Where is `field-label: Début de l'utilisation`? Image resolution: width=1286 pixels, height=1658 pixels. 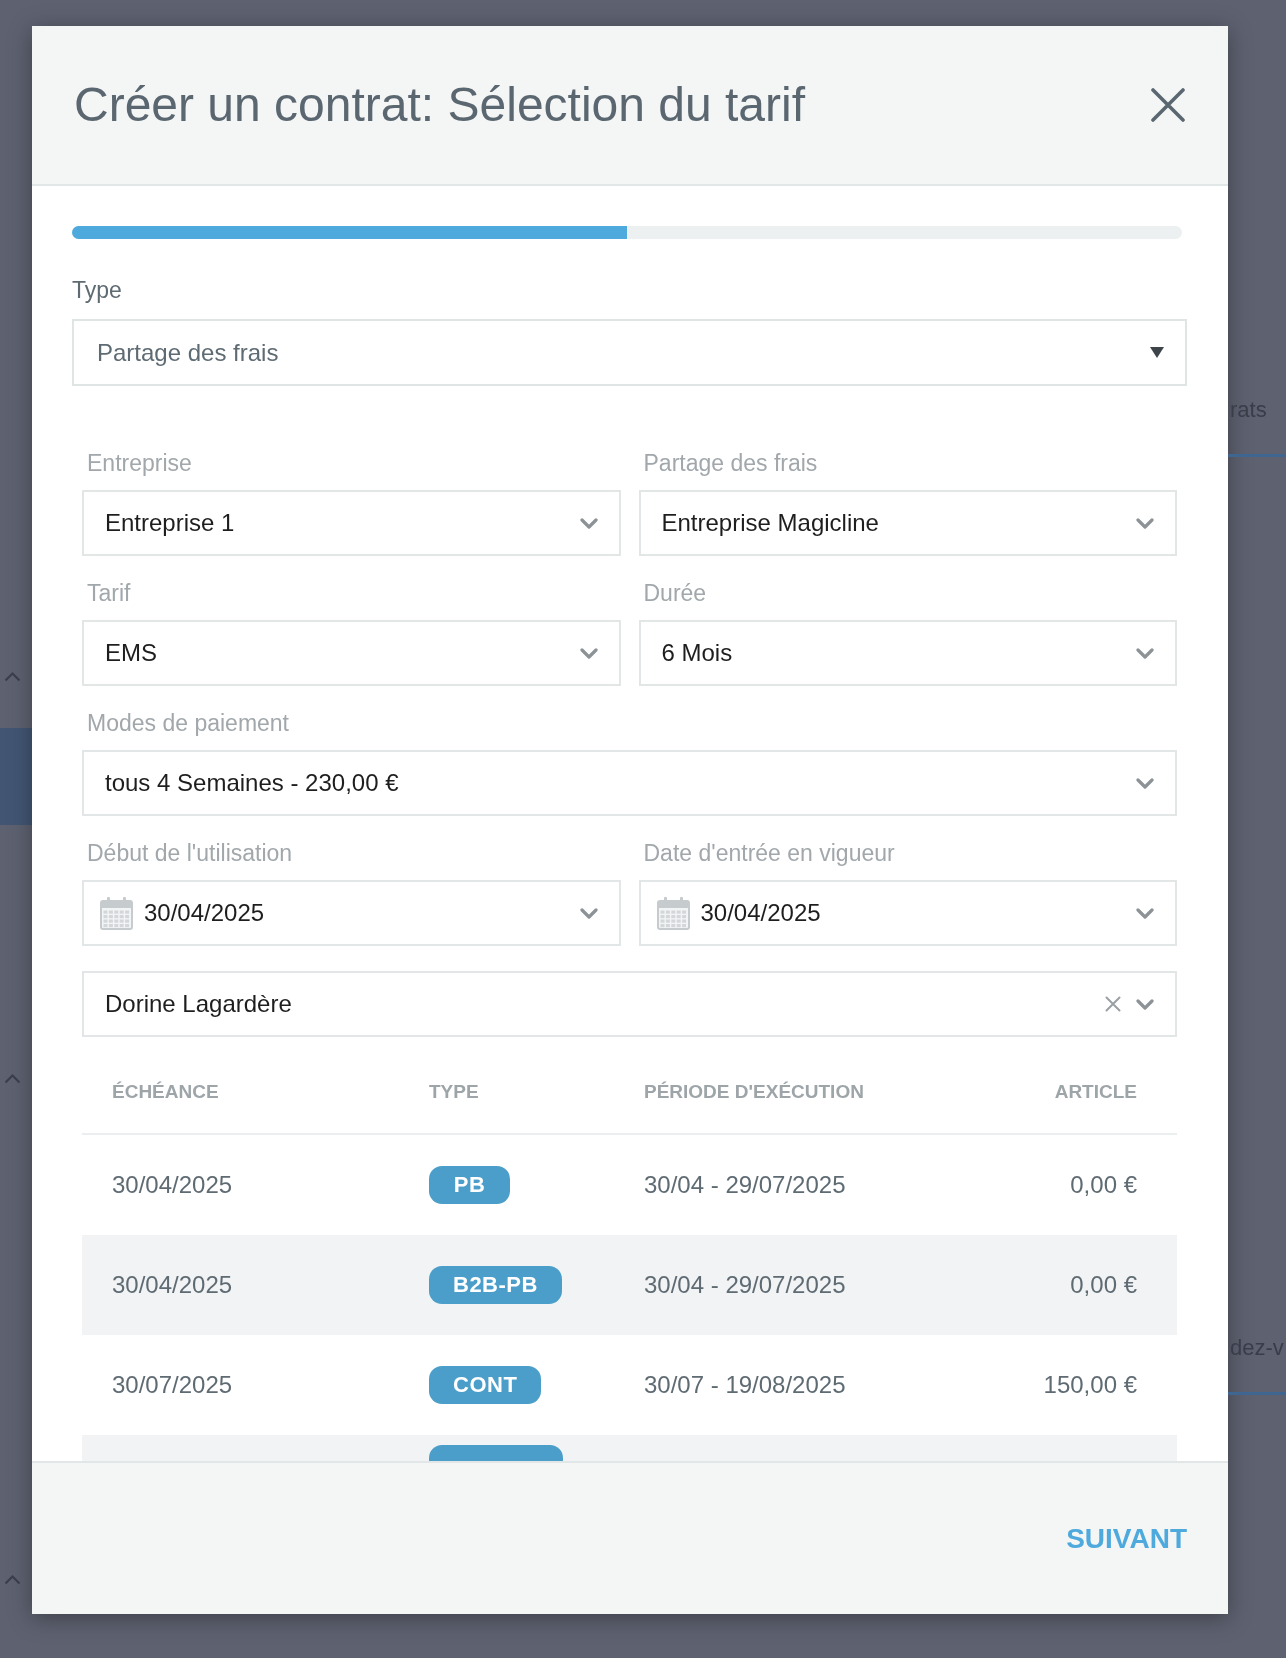
field-label: Début de l'utilisation is located at coordinates (189, 853).